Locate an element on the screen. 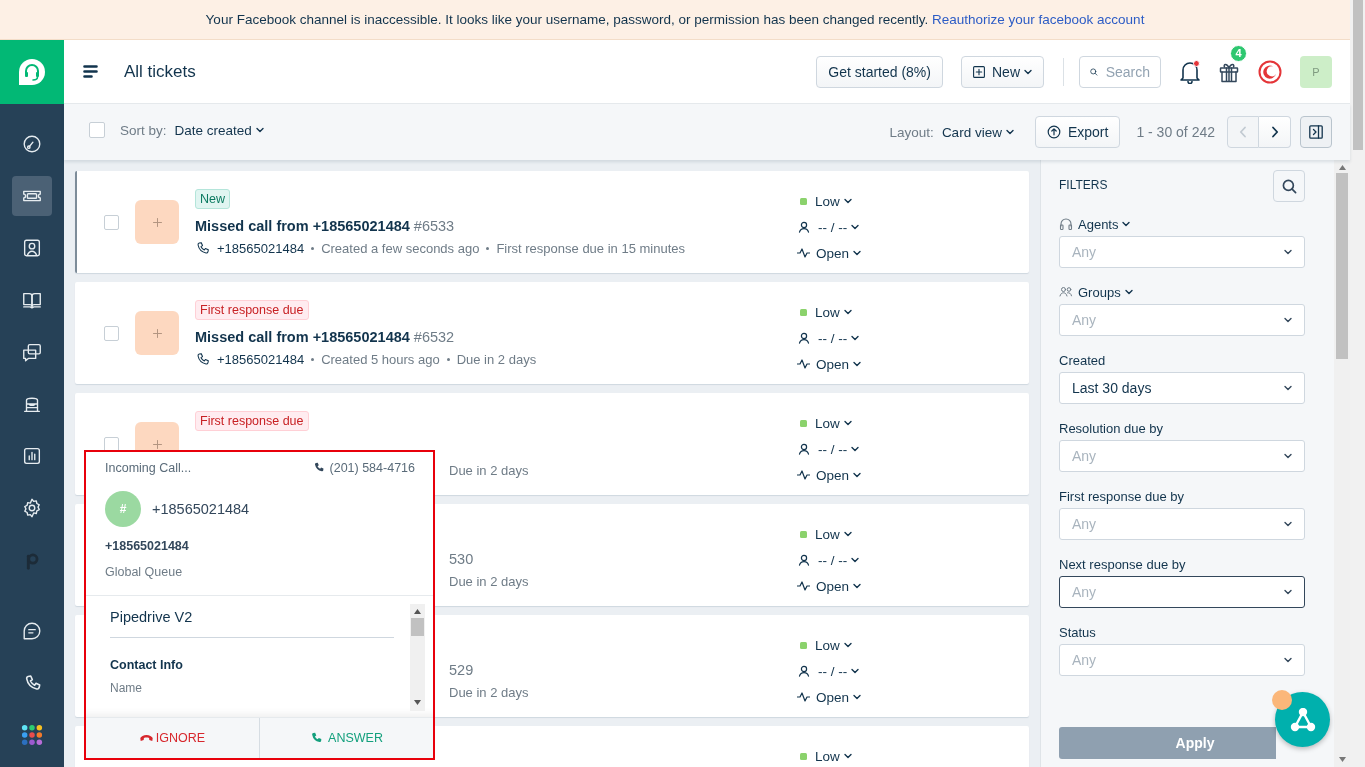 The height and width of the screenshot is (767, 1365). count-badge: 4 is located at coordinates (1238, 53).